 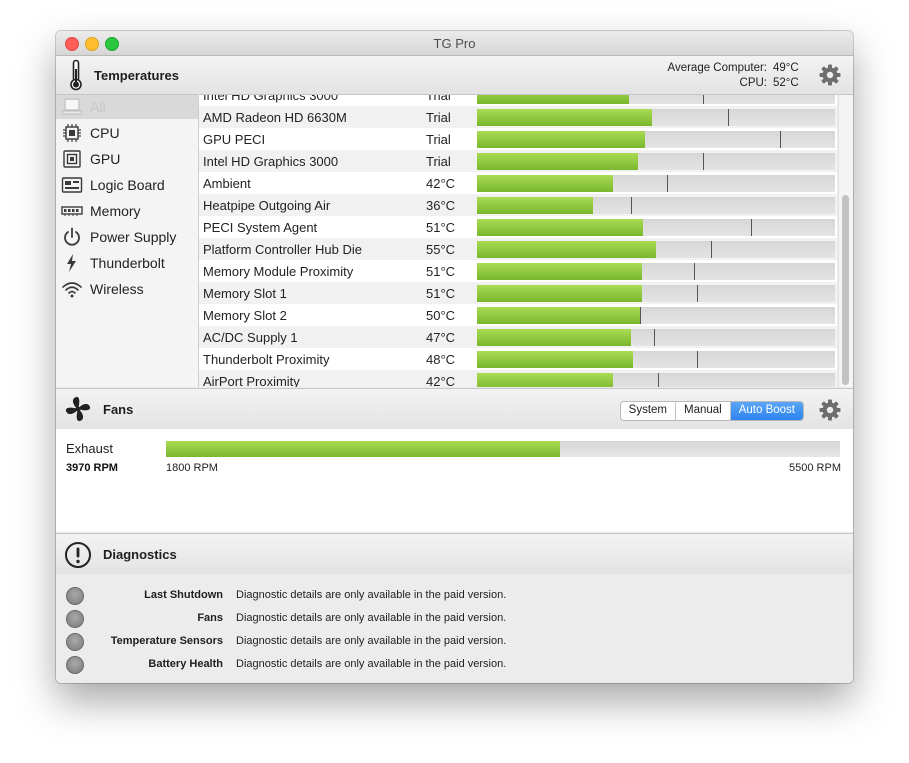 What do you see at coordinates (72, 236) in the screenshot?
I see `power-icon` at bounding box center [72, 236].